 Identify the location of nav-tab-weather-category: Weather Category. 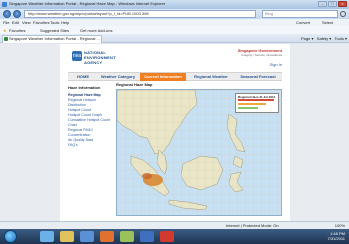
(118, 77).